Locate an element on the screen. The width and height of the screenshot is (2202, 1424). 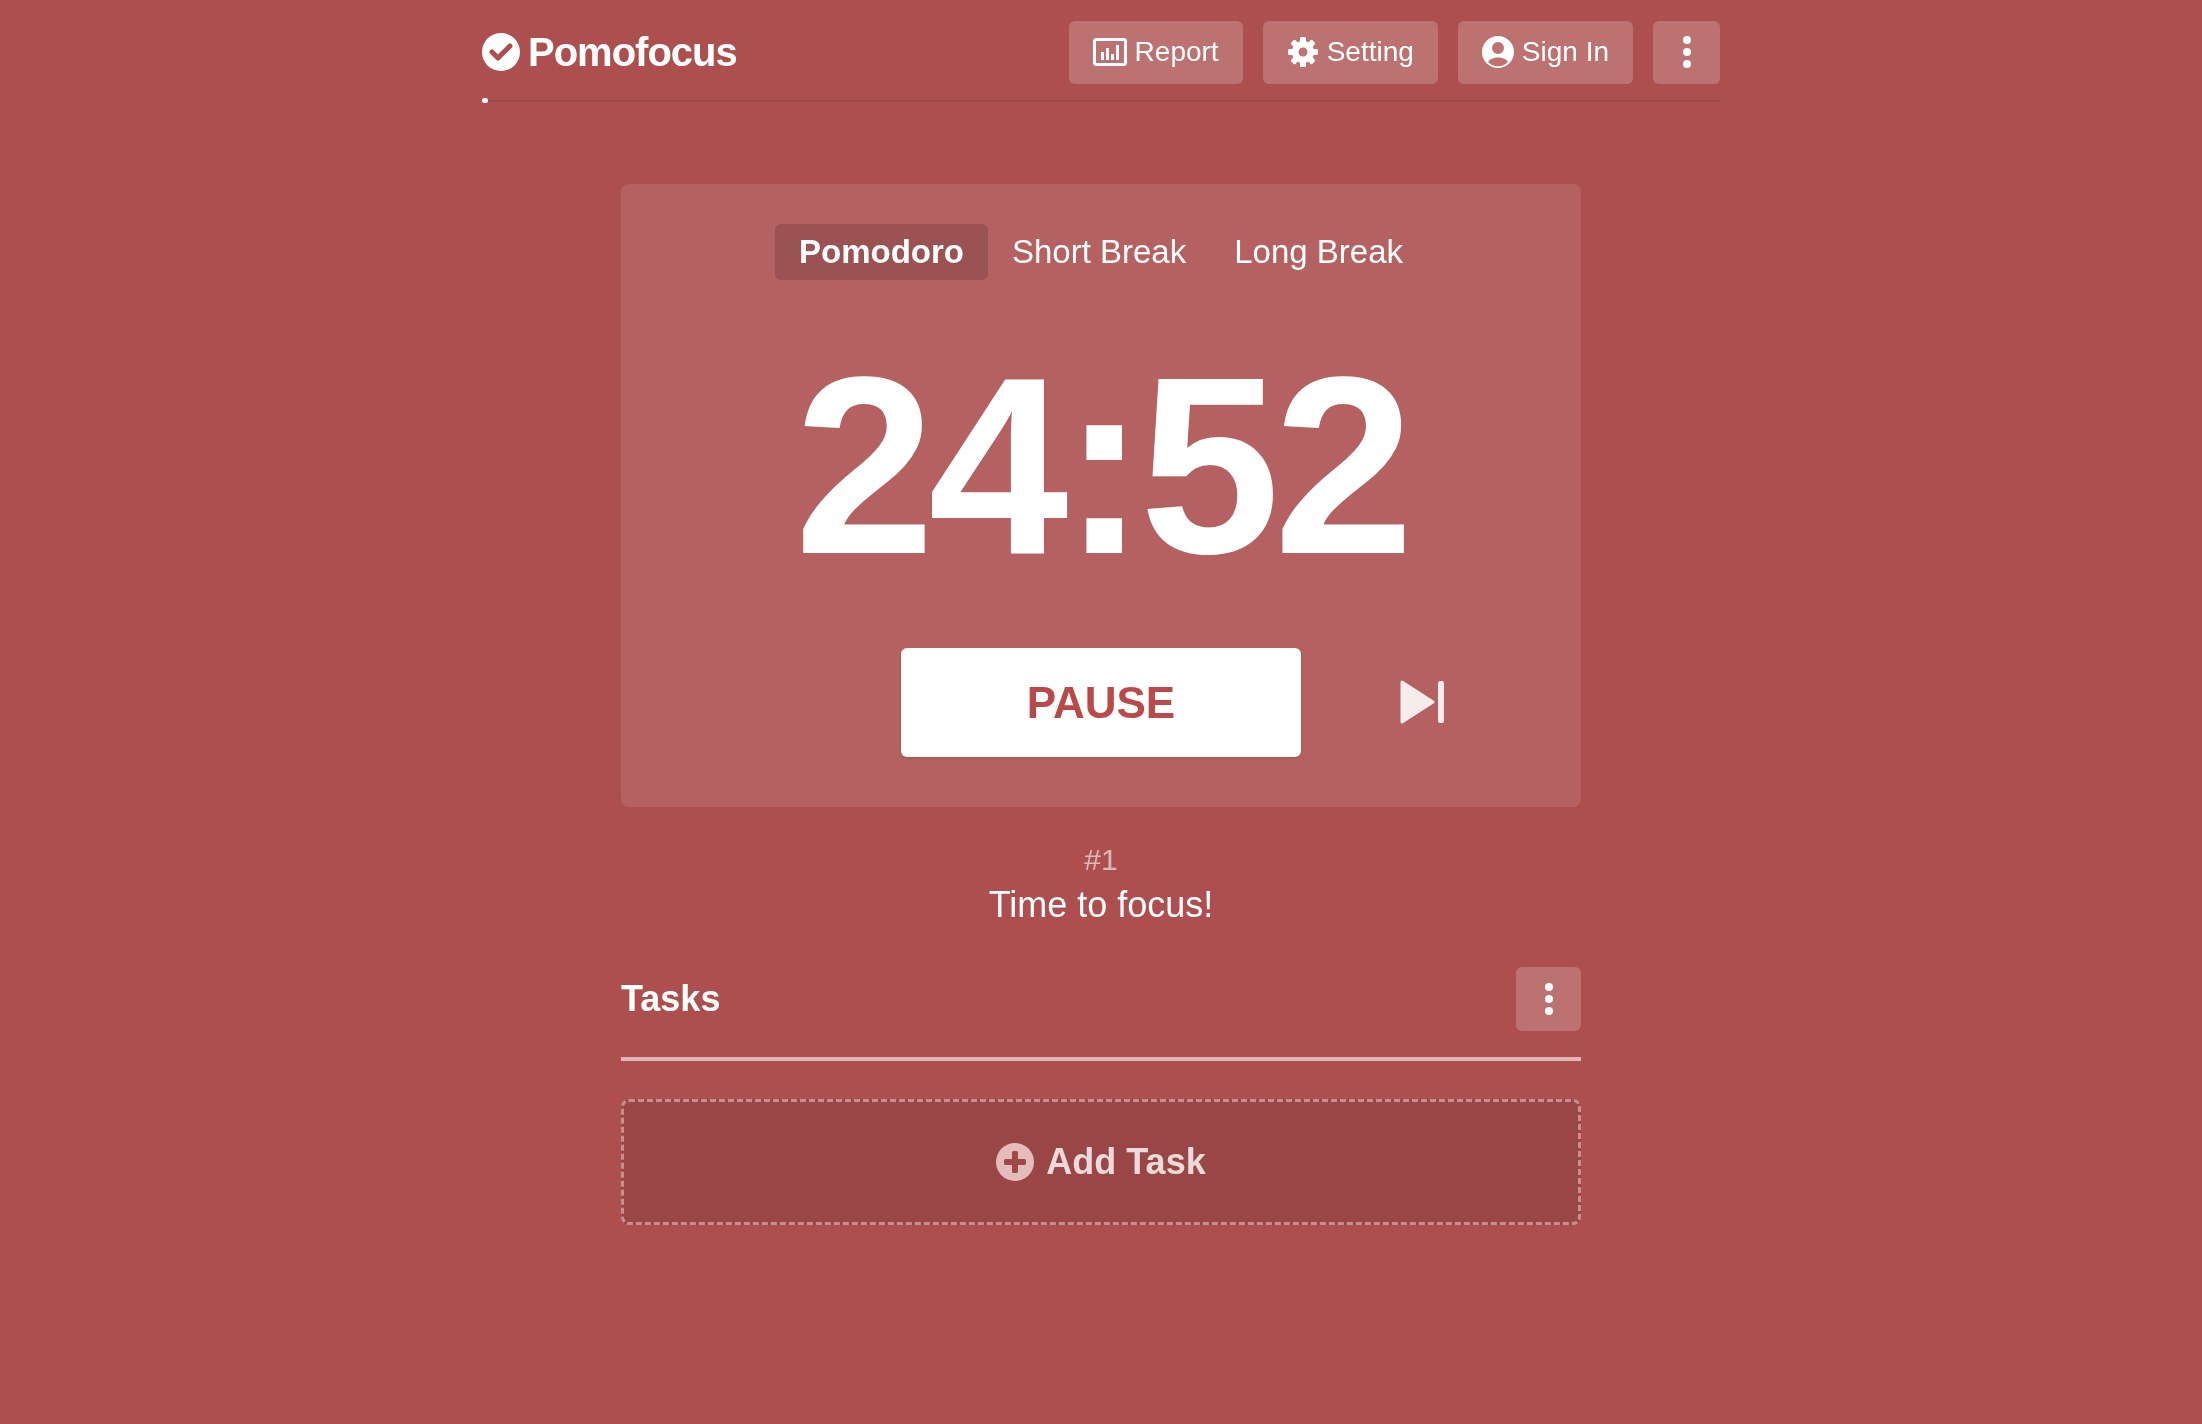
menu-button is located at coordinates (1686, 52).